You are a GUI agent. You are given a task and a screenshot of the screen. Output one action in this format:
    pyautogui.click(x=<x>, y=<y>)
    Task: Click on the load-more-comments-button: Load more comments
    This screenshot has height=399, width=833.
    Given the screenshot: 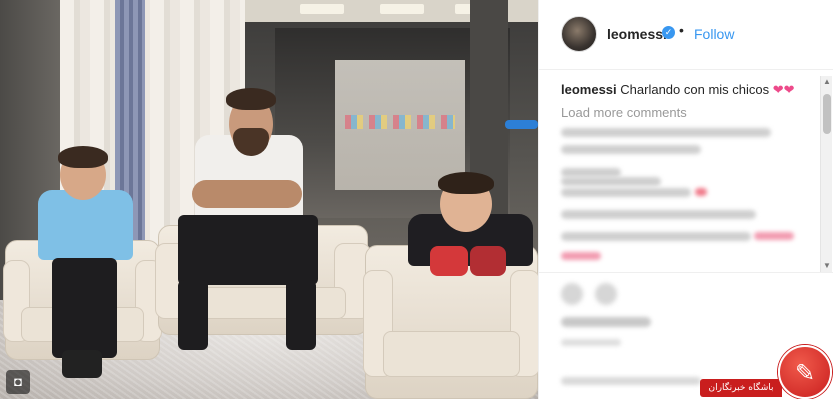 What is the action you would take?
    pyautogui.click(x=624, y=112)
    